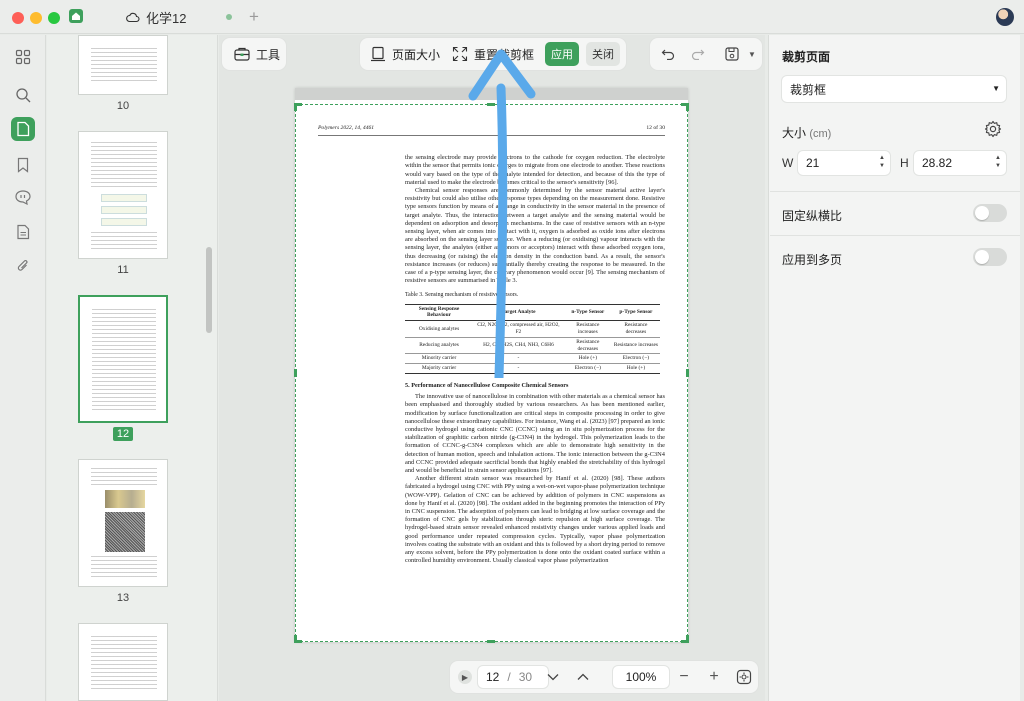 This screenshot has width=1024, height=701. What do you see at coordinates (641, 677) in the screenshot?
I see `zoom-level-input: 100%` at bounding box center [641, 677].